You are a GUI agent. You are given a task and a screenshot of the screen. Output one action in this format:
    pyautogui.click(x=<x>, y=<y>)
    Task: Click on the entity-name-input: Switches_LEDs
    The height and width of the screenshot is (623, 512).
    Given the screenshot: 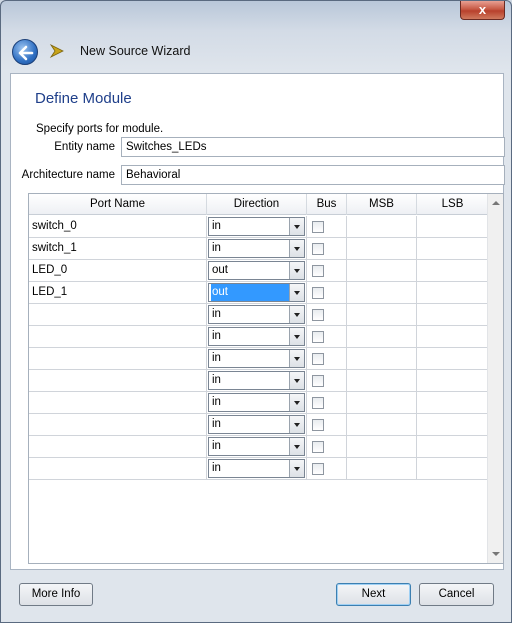 What is the action you would take?
    pyautogui.click(x=313, y=147)
    